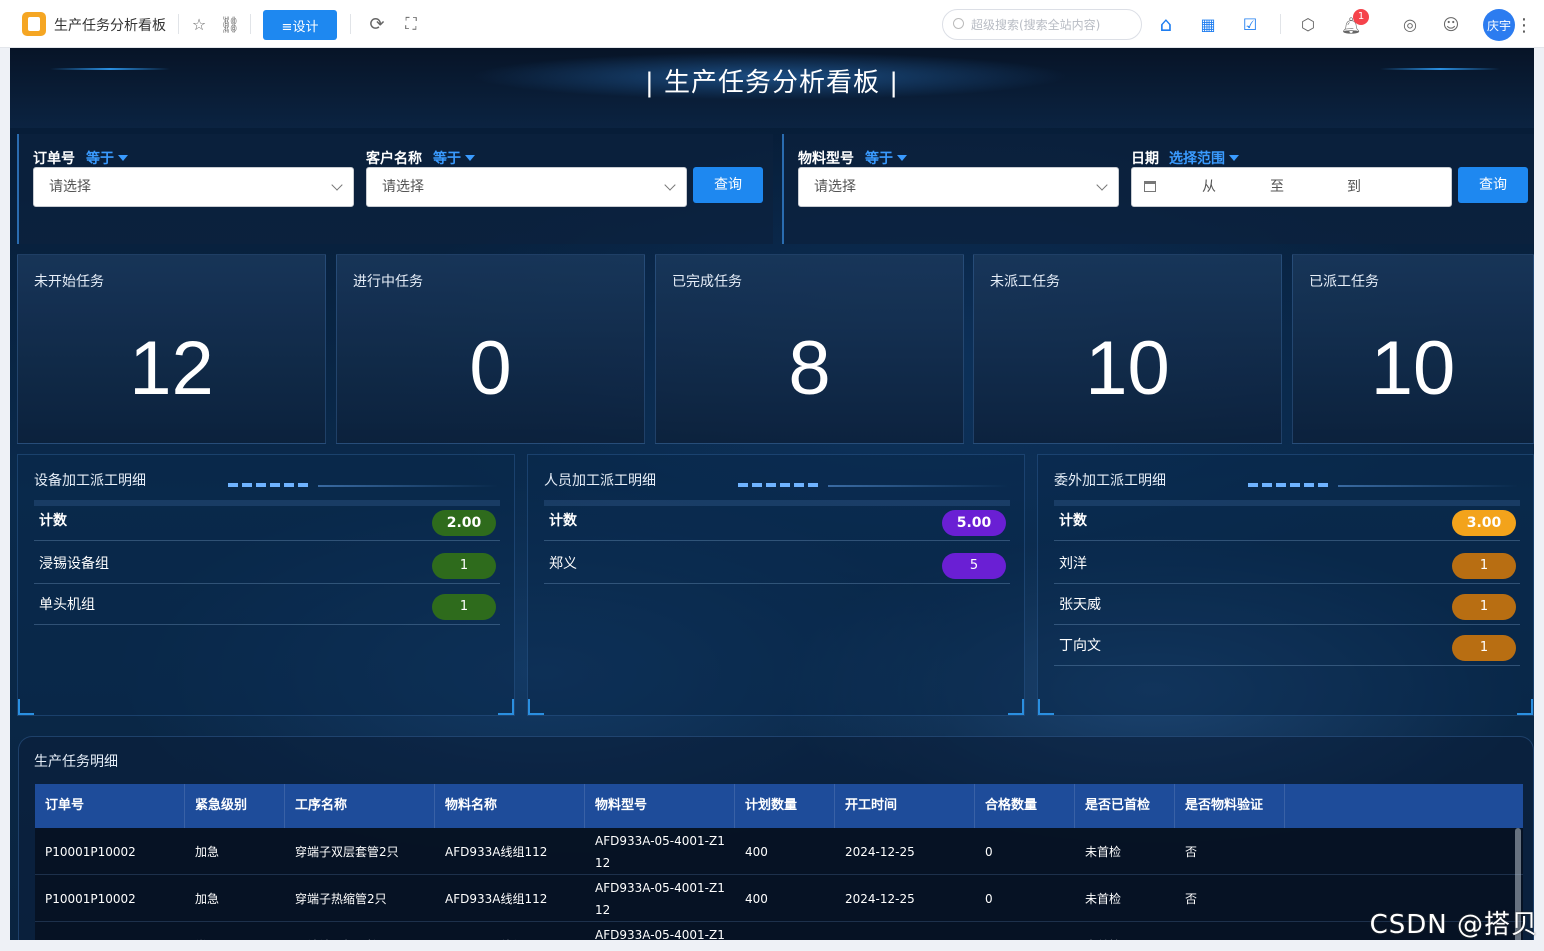 The image size is (1544, 951). What do you see at coordinates (1166, 24) in the screenshot?
I see `home-icon: ⌂` at bounding box center [1166, 24].